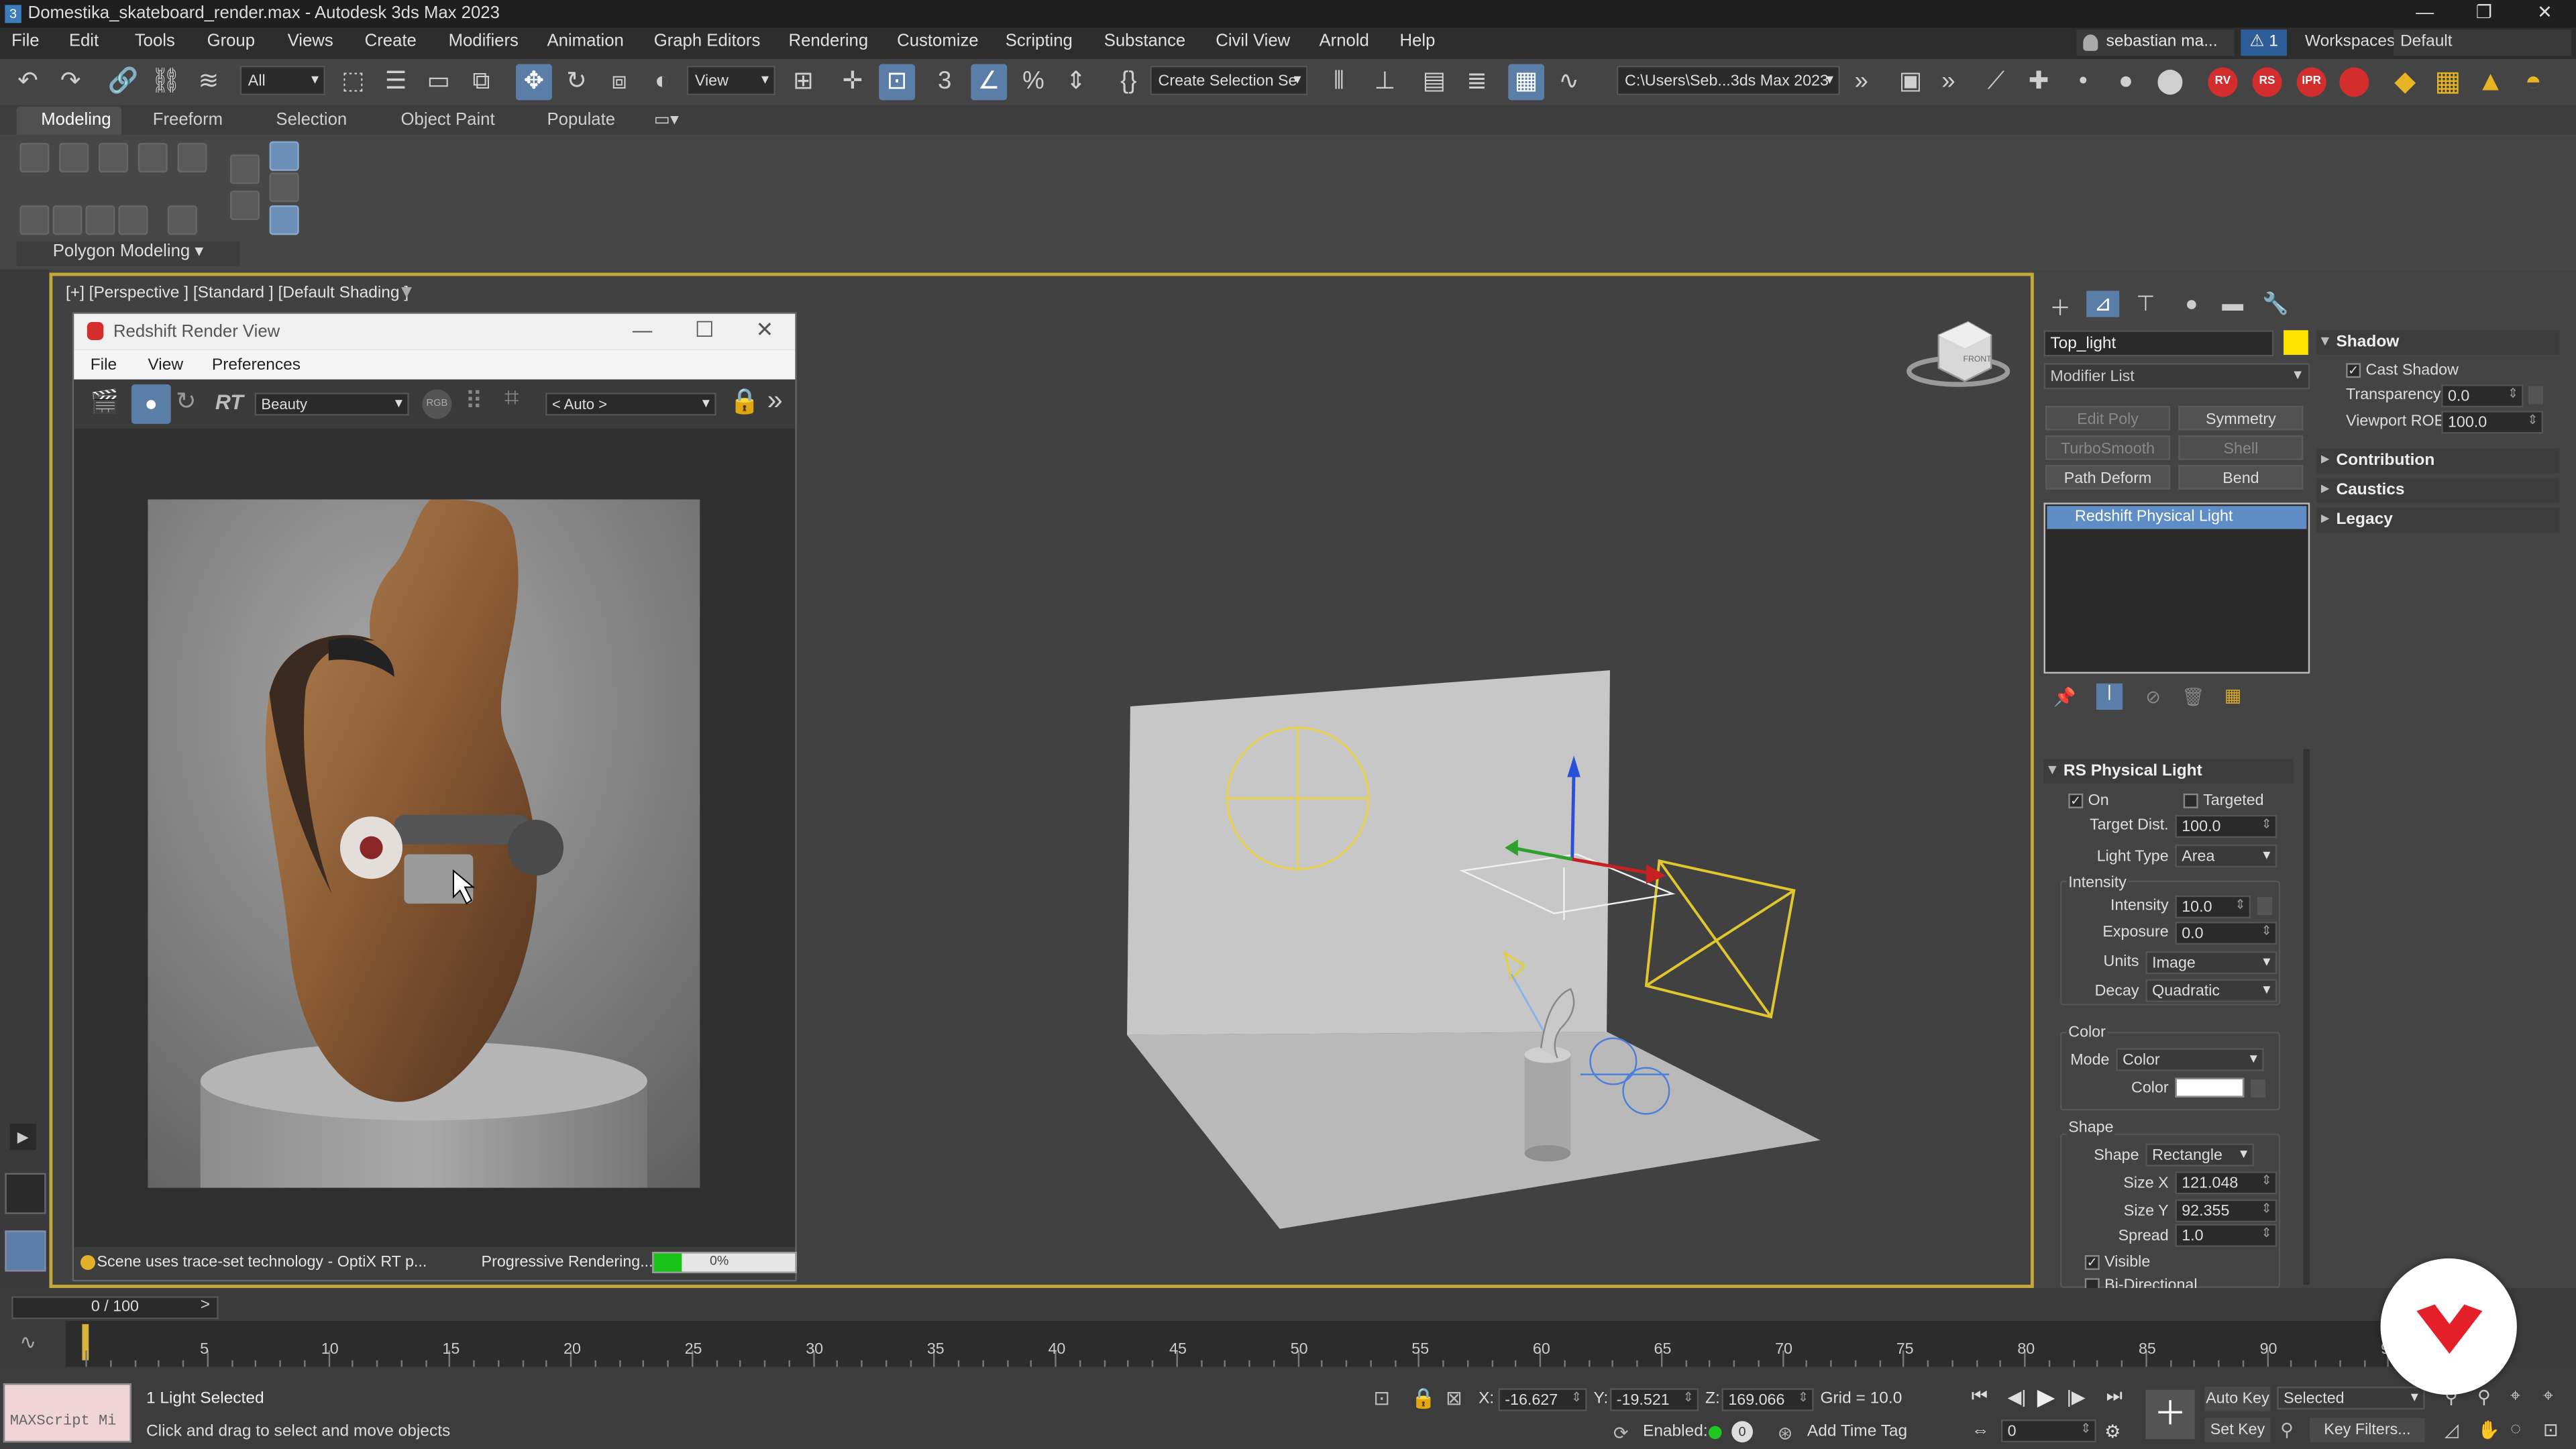  I want to click on size-y-field: 92.355, so click(2226, 1211).